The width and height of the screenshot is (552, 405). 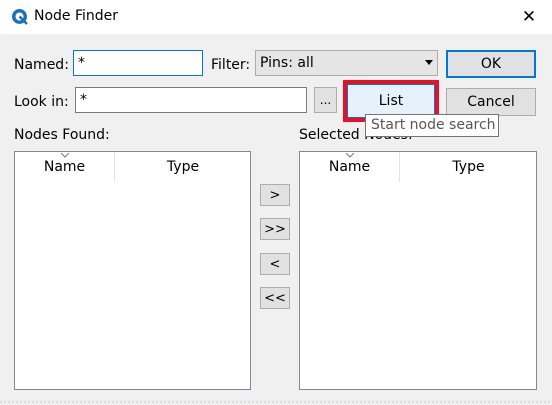 What do you see at coordinates (41, 65) in the screenshot?
I see `named-label: Named:` at bounding box center [41, 65].